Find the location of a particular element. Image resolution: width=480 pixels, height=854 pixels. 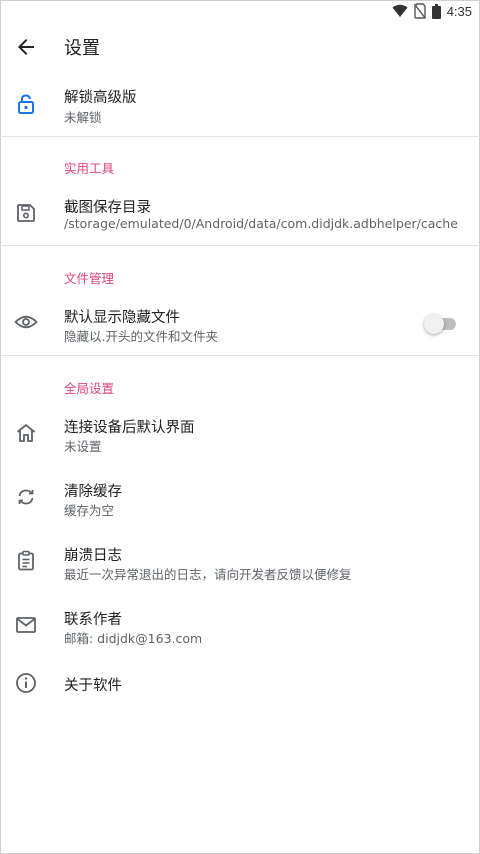

switch-knob is located at coordinates (434, 324).